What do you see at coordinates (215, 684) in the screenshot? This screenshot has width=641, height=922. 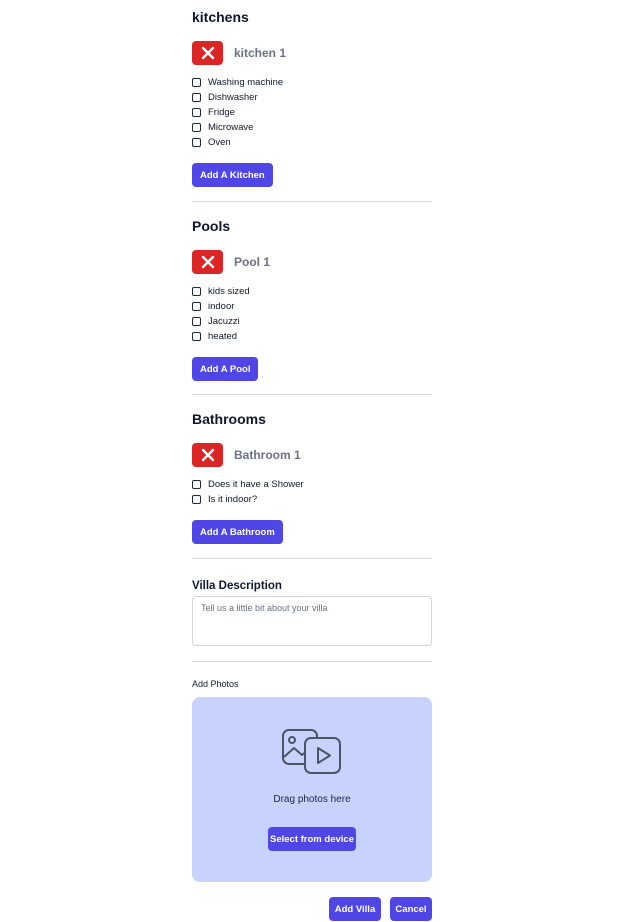 I see `add-photos-label: Add Photos` at bounding box center [215, 684].